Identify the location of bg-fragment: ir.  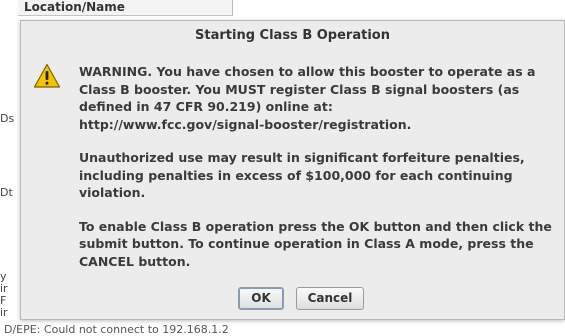
(4, 312).